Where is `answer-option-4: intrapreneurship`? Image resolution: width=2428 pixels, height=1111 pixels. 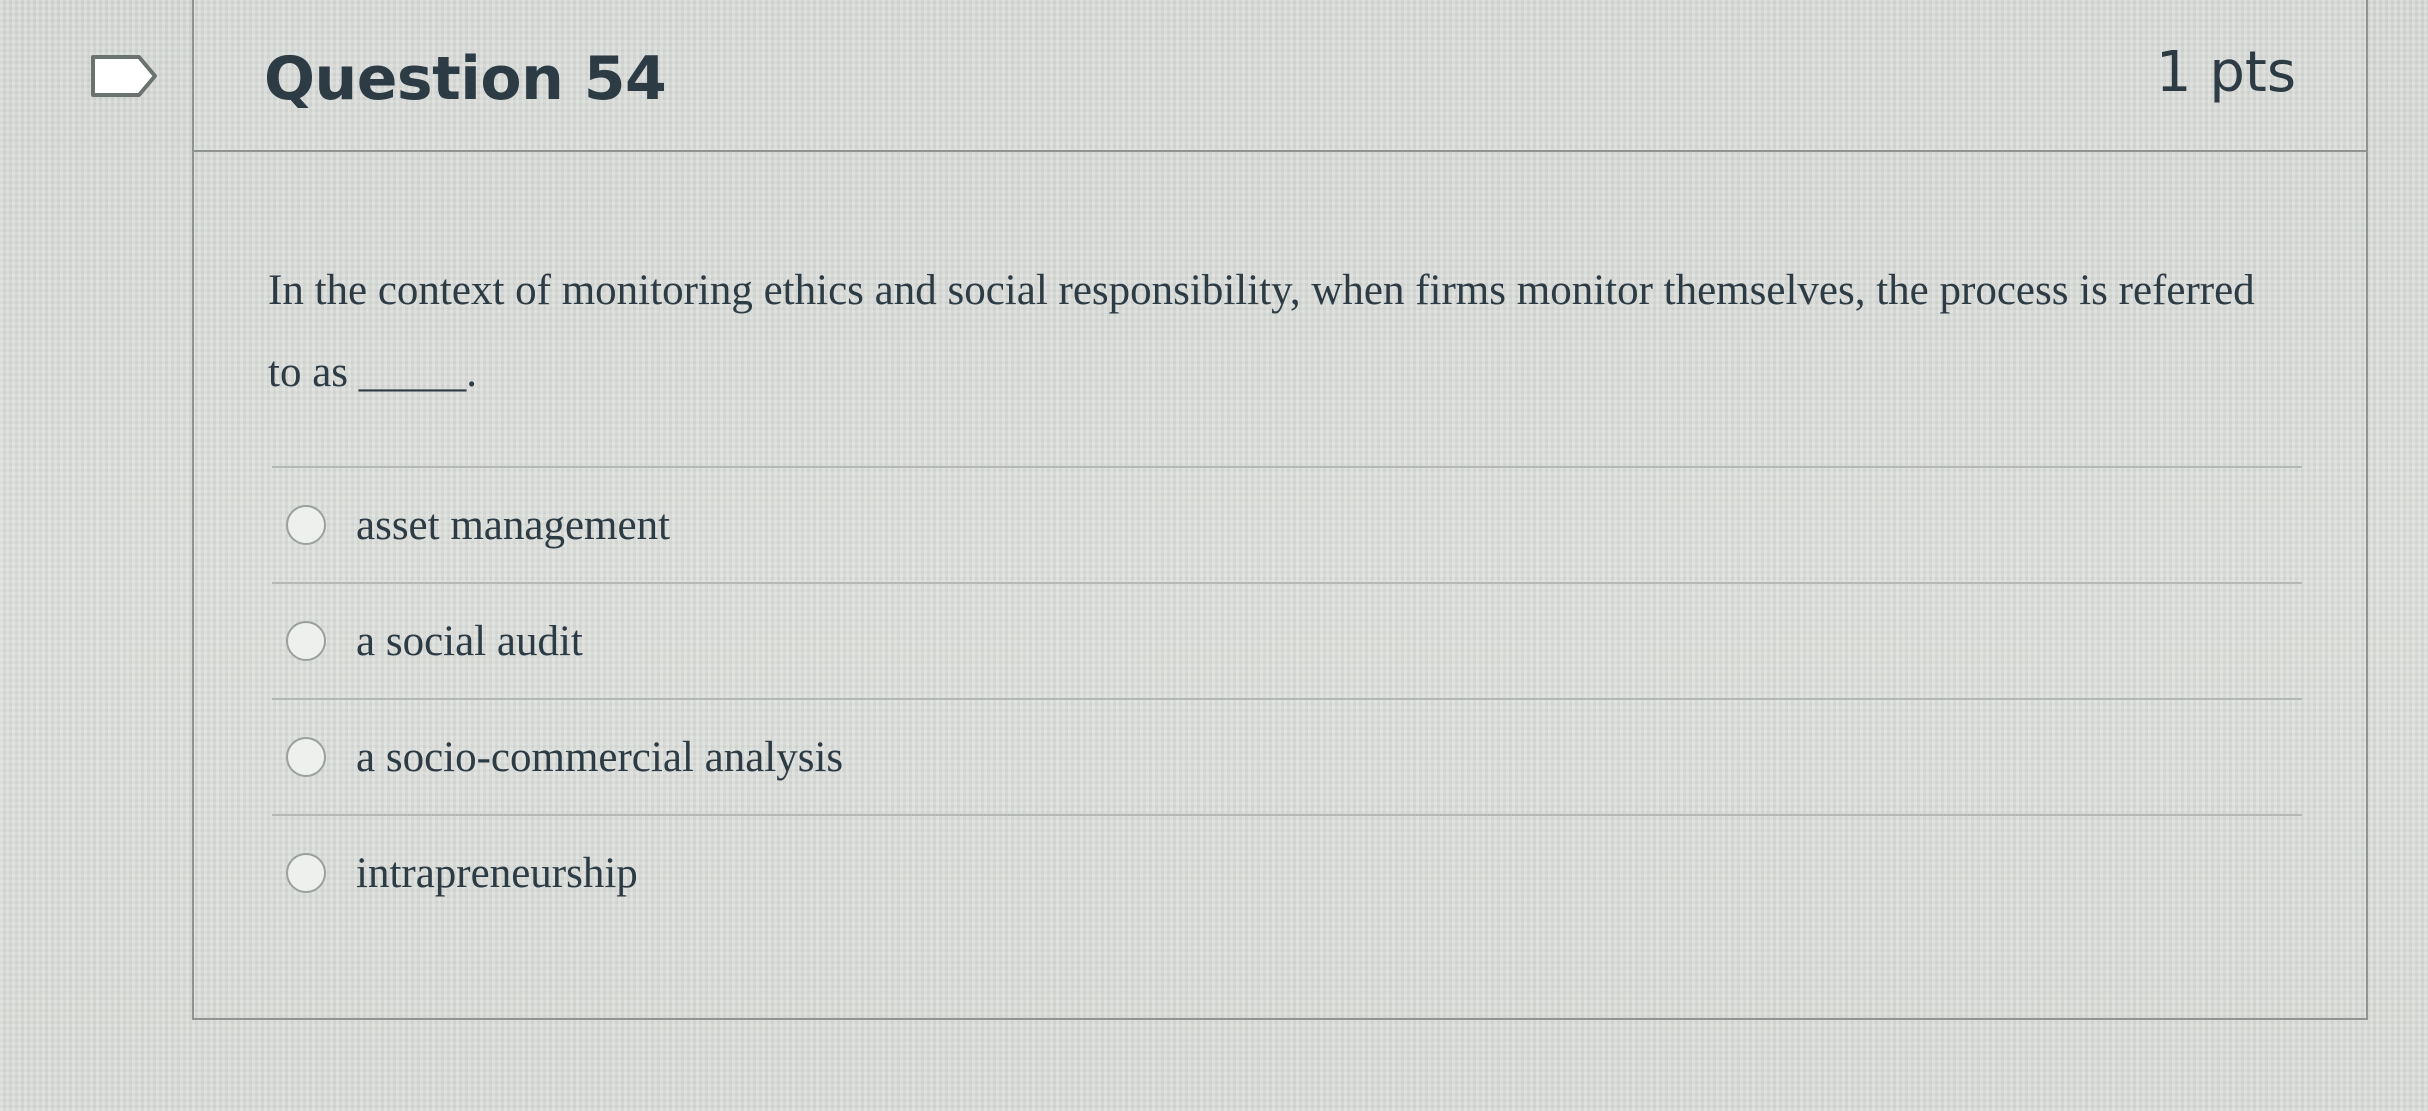
answer-option-4: intrapreneurship is located at coordinates (1287, 872).